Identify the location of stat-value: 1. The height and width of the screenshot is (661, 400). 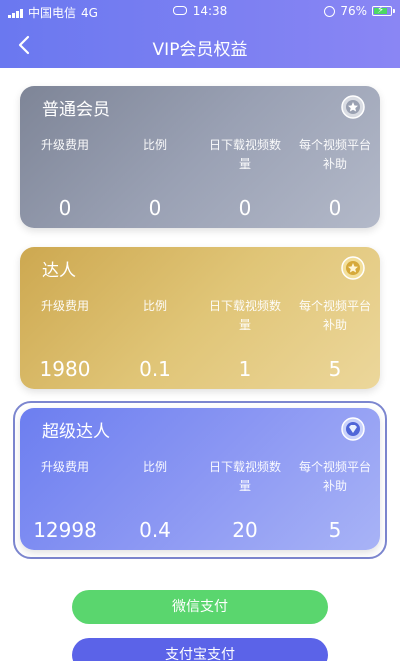
(245, 369).